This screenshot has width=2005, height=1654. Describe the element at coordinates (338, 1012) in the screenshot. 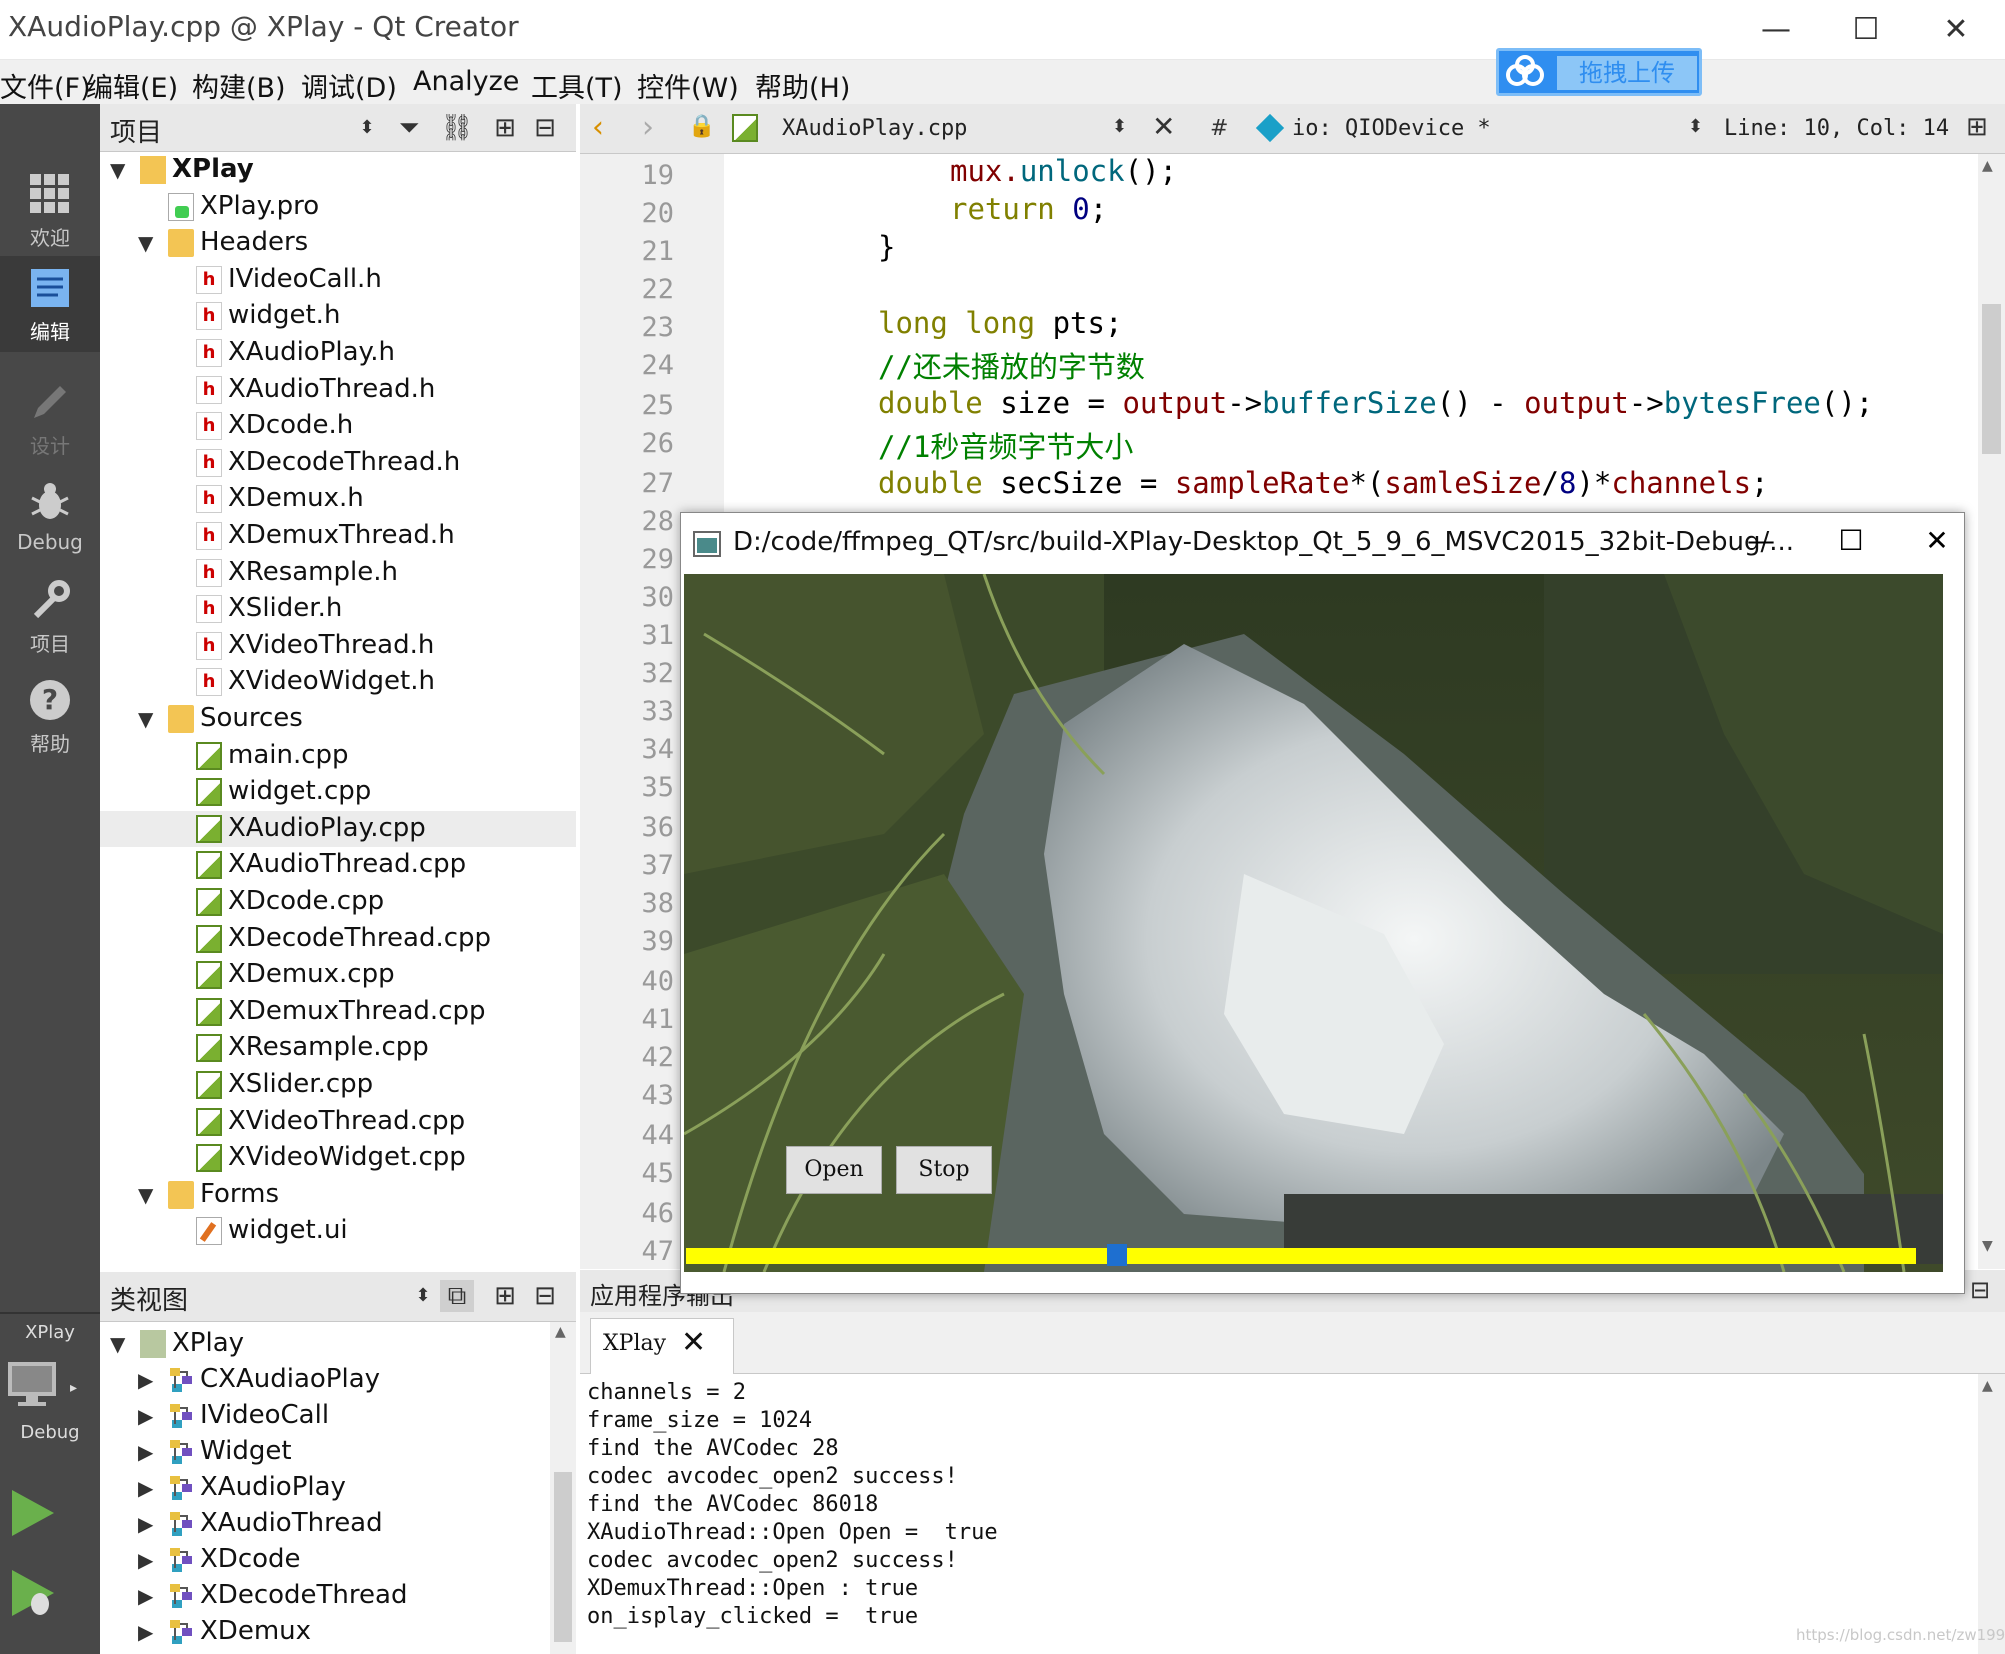

I see `tree-item-source: XDemuxThread.cpp` at that location.